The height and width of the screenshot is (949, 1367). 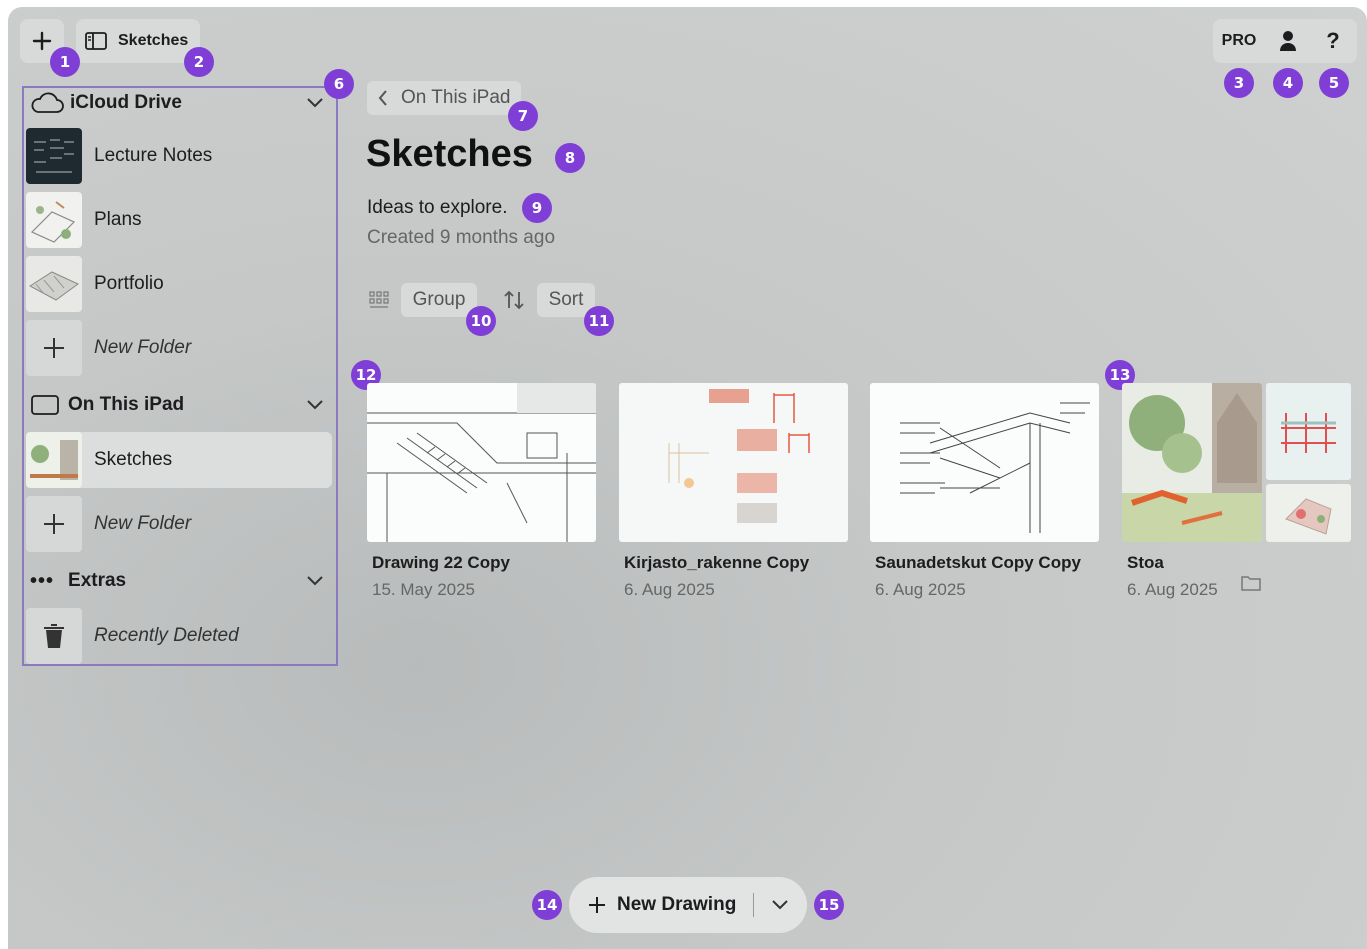 I want to click on sidebar-item-recently-deleted: Recently Deleted, so click(x=179, y=636).